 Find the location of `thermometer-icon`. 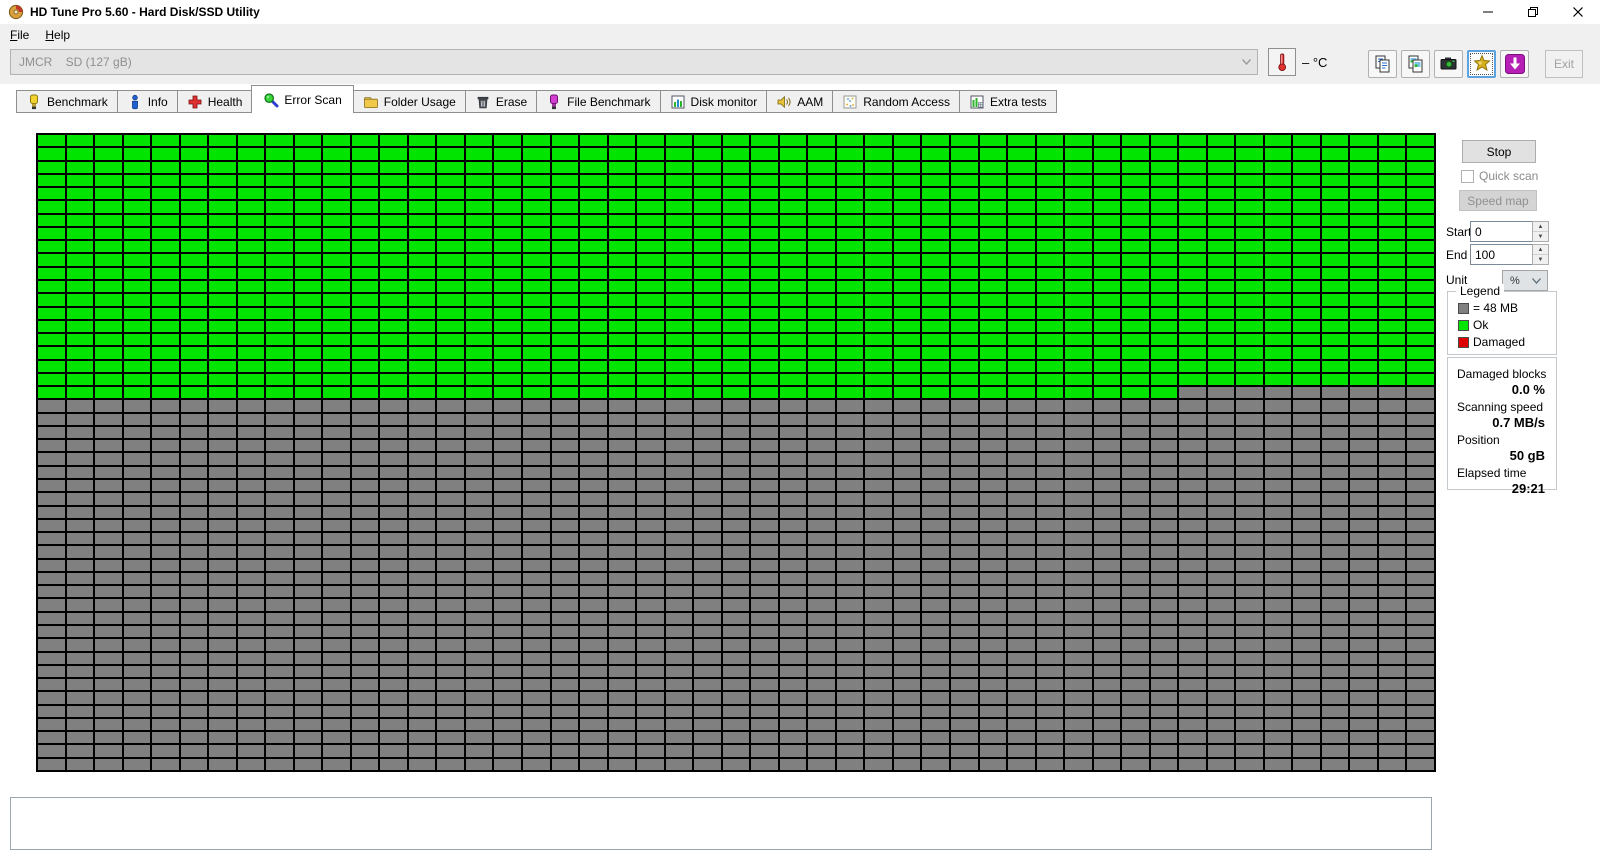

thermometer-icon is located at coordinates (1282, 62).